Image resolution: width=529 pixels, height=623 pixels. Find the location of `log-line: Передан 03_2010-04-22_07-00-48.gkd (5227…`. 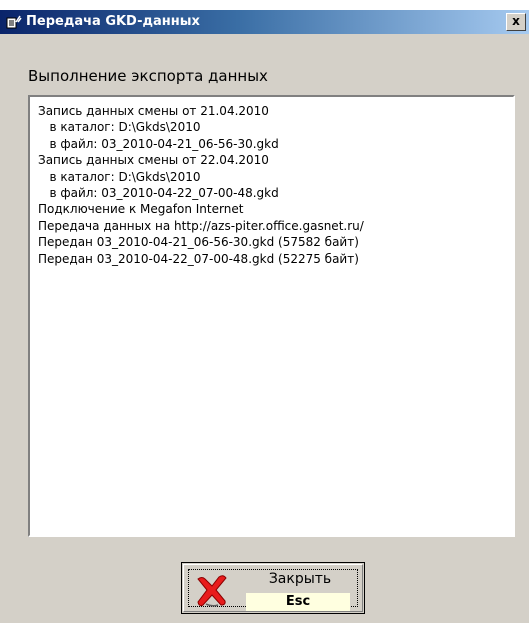

log-line: Передан 03_2010-04-22_07-00-48.gkd (5227… is located at coordinates (198, 258).